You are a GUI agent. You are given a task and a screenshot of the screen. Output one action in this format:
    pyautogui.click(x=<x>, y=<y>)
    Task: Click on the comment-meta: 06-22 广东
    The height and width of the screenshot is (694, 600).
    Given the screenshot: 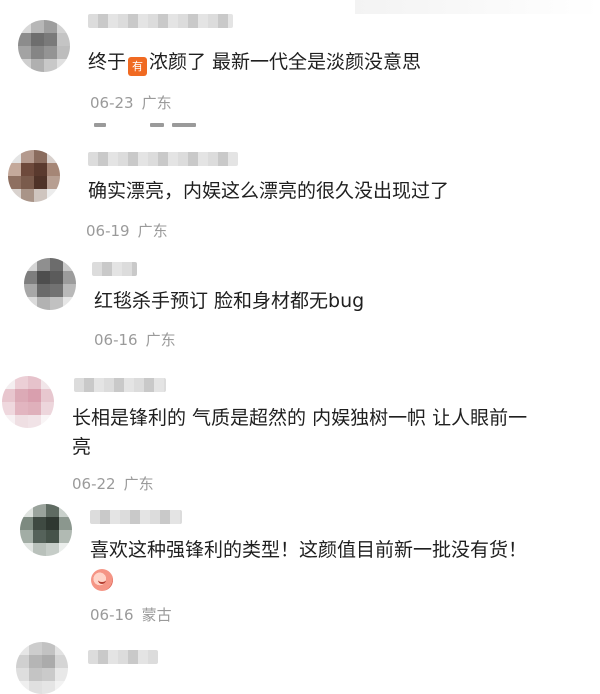 What is the action you would take?
    pyautogui.click(x=113, y=483)
    